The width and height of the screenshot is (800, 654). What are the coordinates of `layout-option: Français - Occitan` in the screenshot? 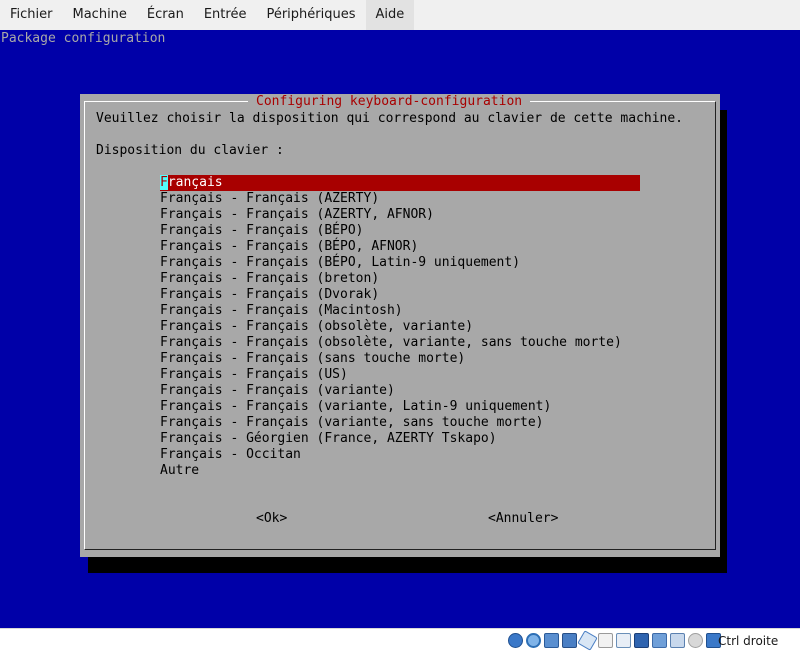 It's located at (400, 455).